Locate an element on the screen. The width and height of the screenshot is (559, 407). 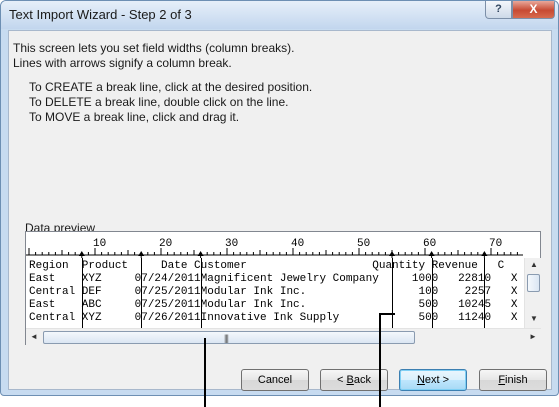
help-button: ? is located at coordinates (498, 10).